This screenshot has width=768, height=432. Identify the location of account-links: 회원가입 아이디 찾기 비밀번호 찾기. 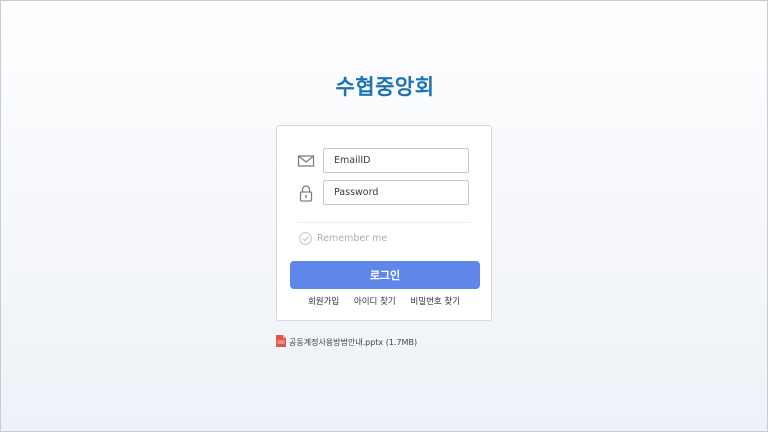
(384, 301).